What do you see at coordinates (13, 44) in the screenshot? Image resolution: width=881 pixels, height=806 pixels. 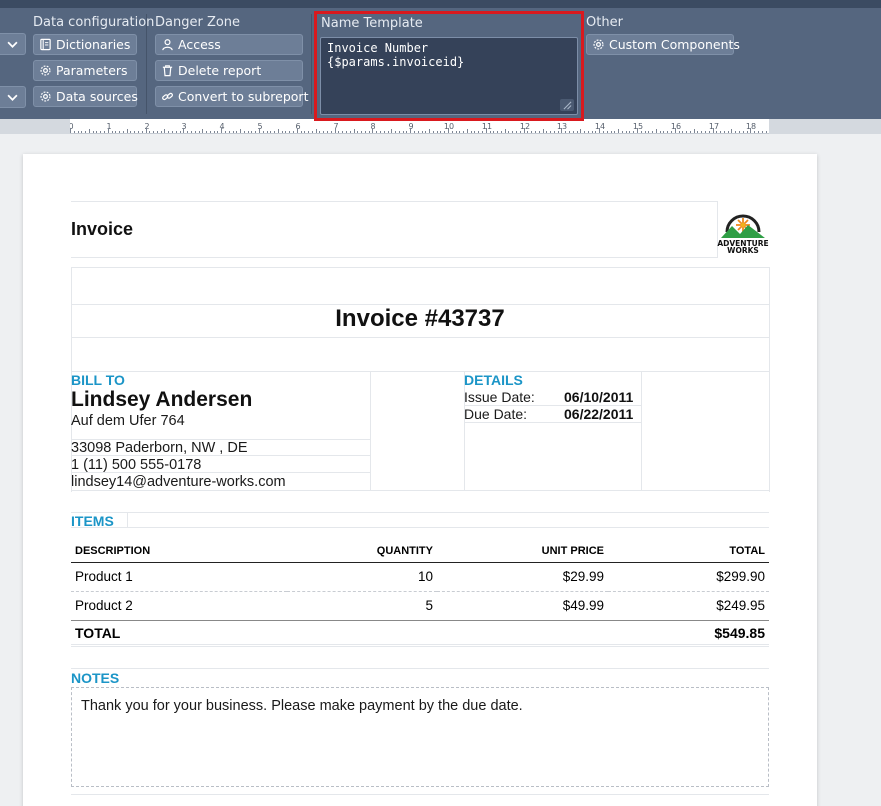 I see `collapse-dropdown-top` at bounding box center [13, 44].